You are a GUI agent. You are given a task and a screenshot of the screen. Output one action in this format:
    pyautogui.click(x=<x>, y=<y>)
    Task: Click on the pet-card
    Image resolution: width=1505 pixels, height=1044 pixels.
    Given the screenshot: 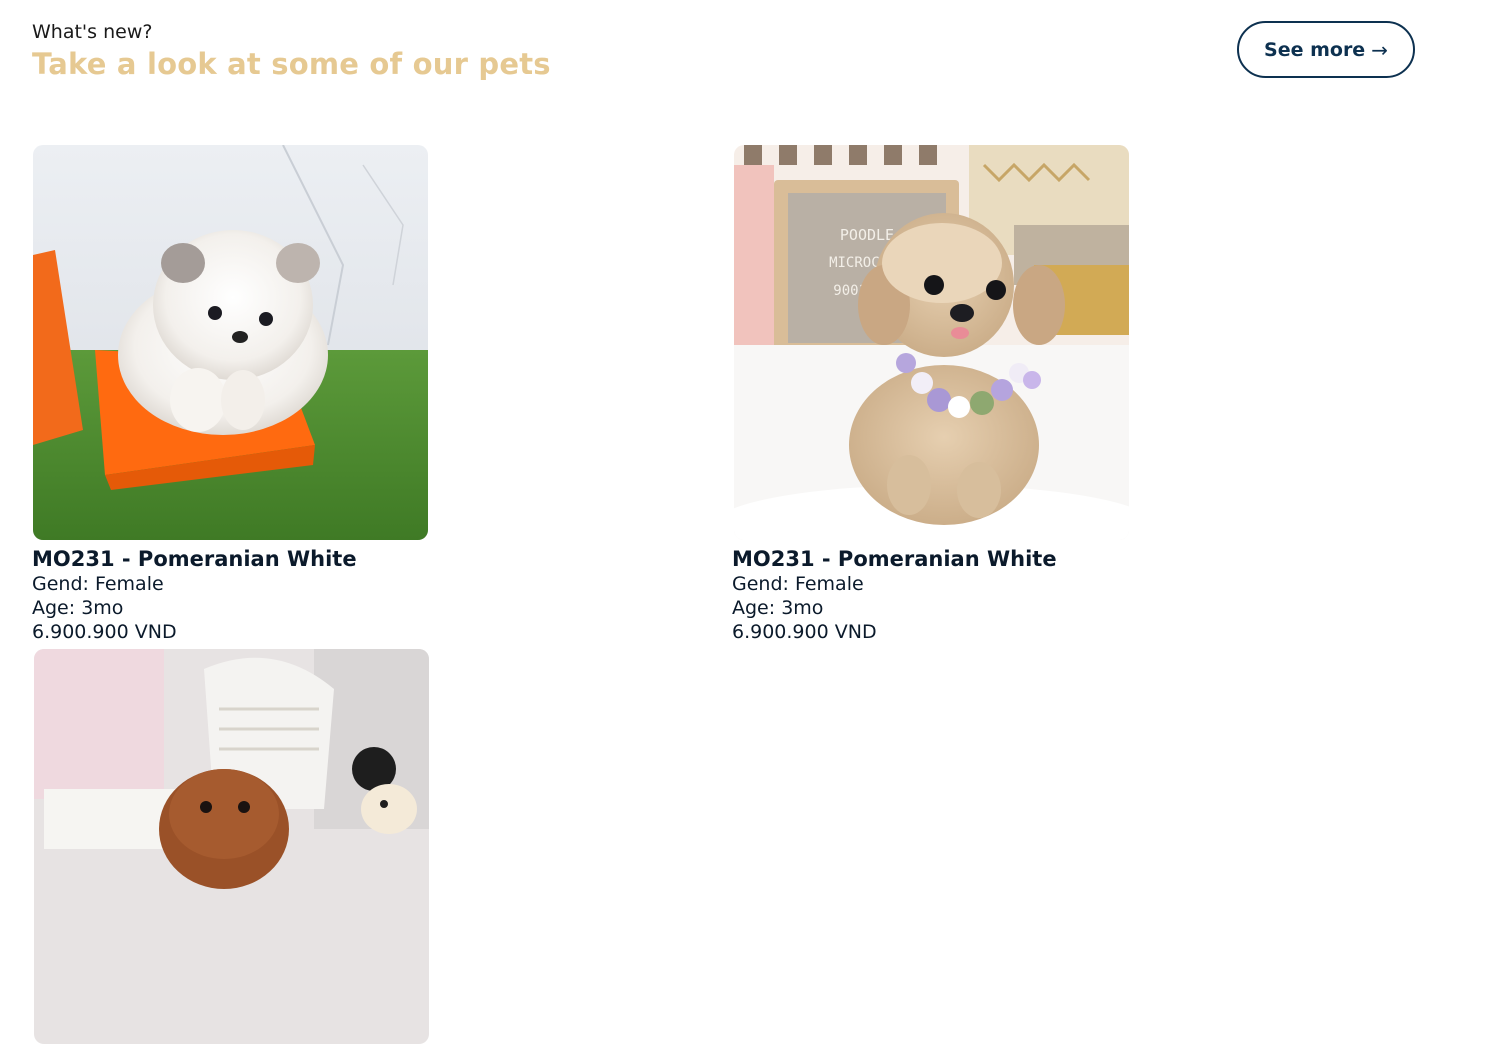 What is the action you would take?
    pyautogui.click(x=232, y=846)
    